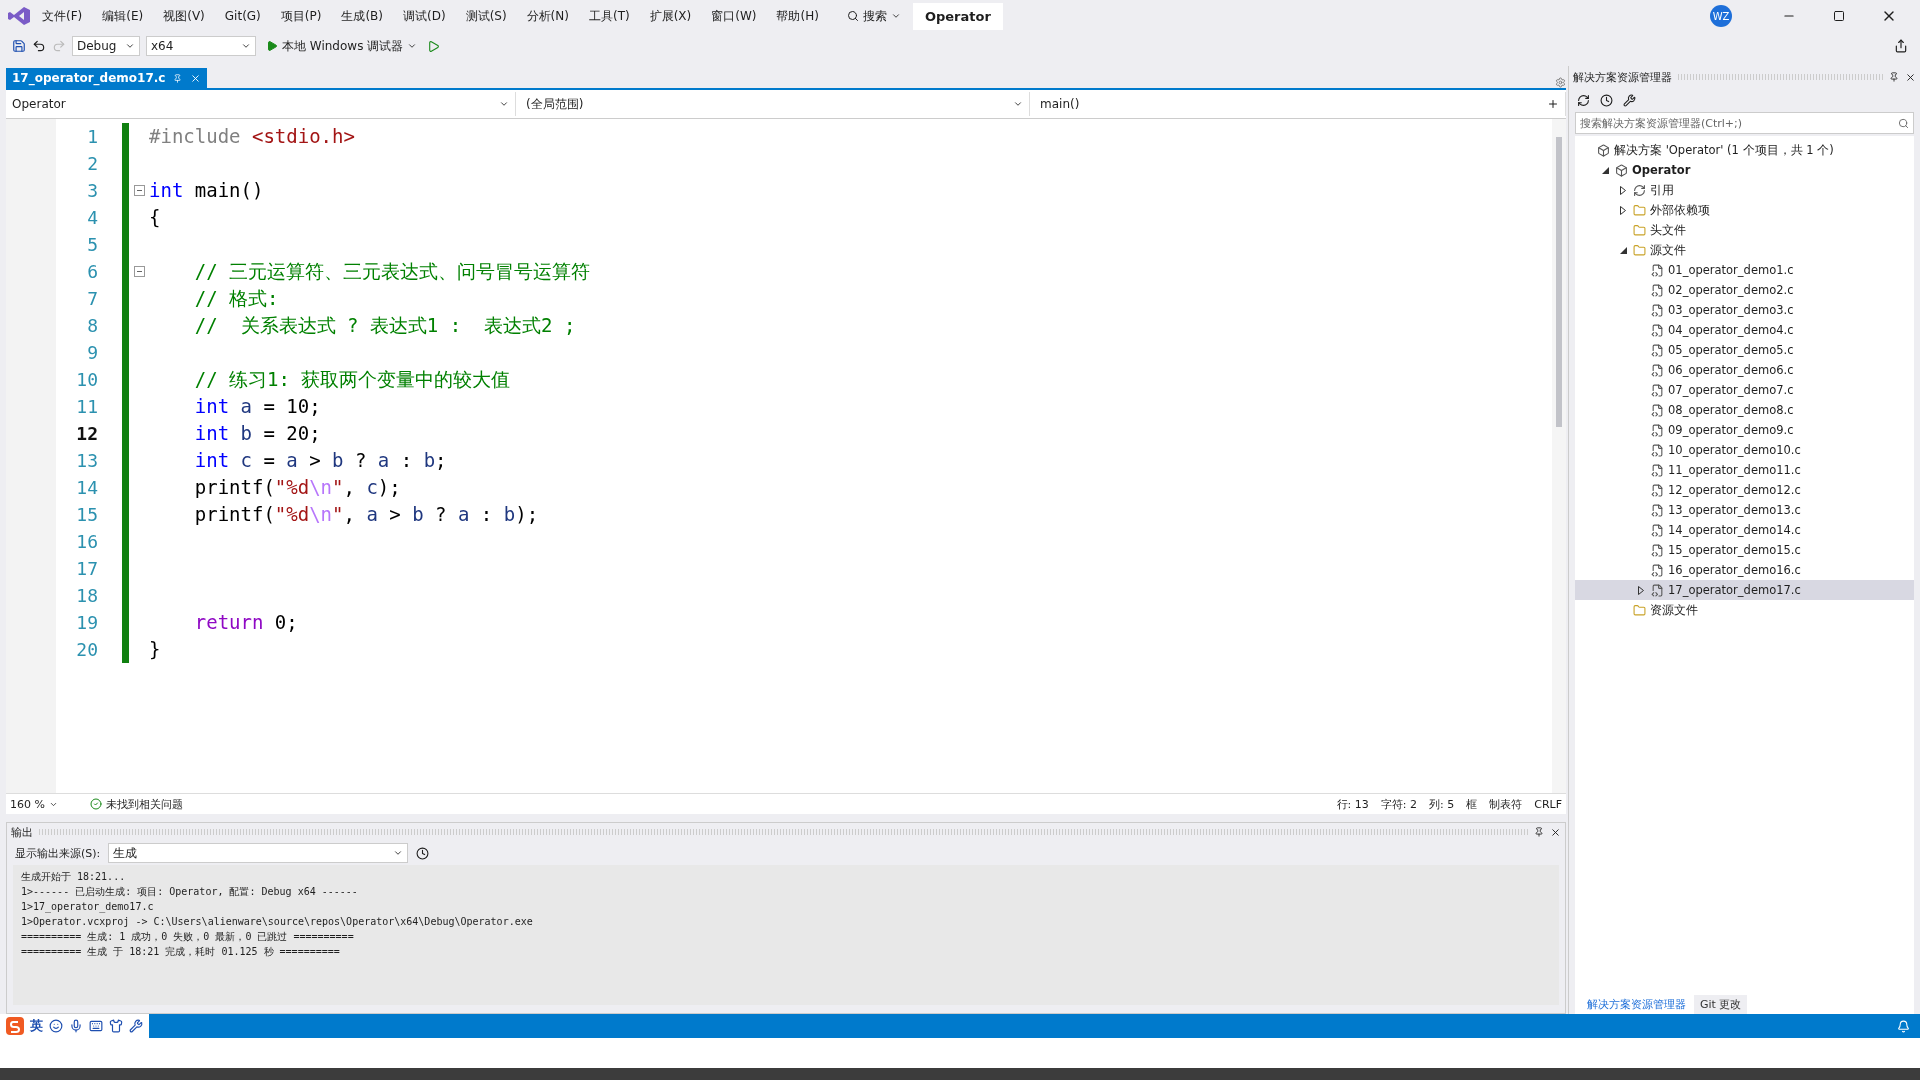 The height and width of the screenshot is (1080, 1920). Describe the element at coordinates (123, 16) in the screenshot. I see `menu-item: 编辑(E)` at that location.